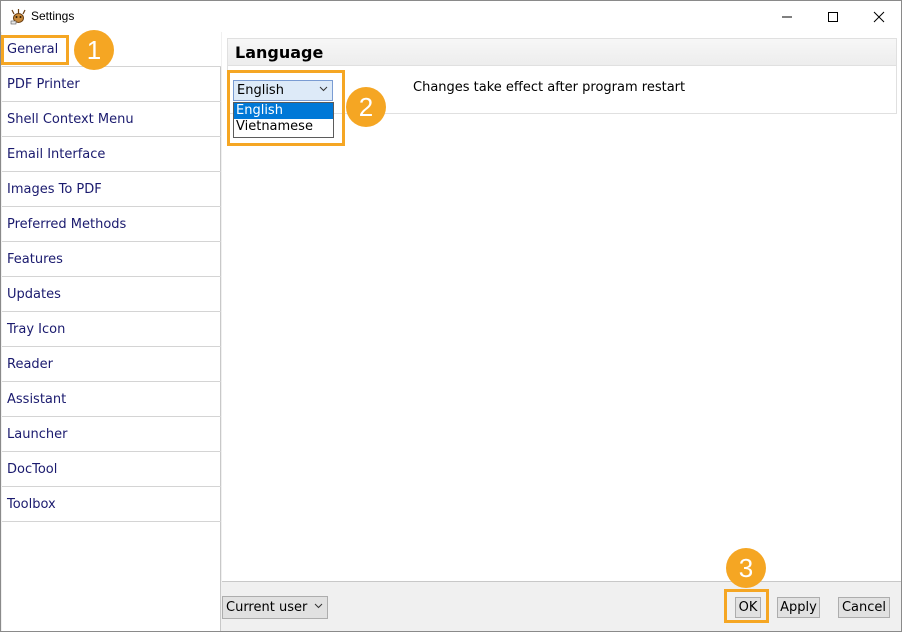  Describe the element at coordinates (53, 16) in the screenshot. I see `window-title: Settings` at that location.